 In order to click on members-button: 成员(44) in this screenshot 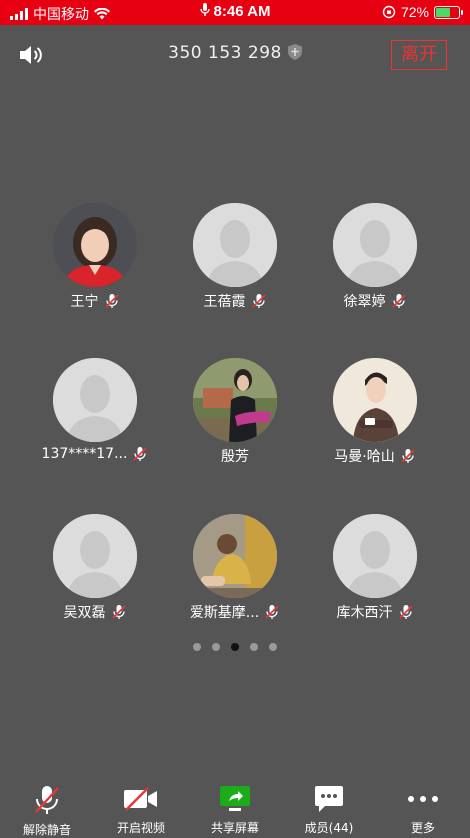, I will do `click(329, 804)`.